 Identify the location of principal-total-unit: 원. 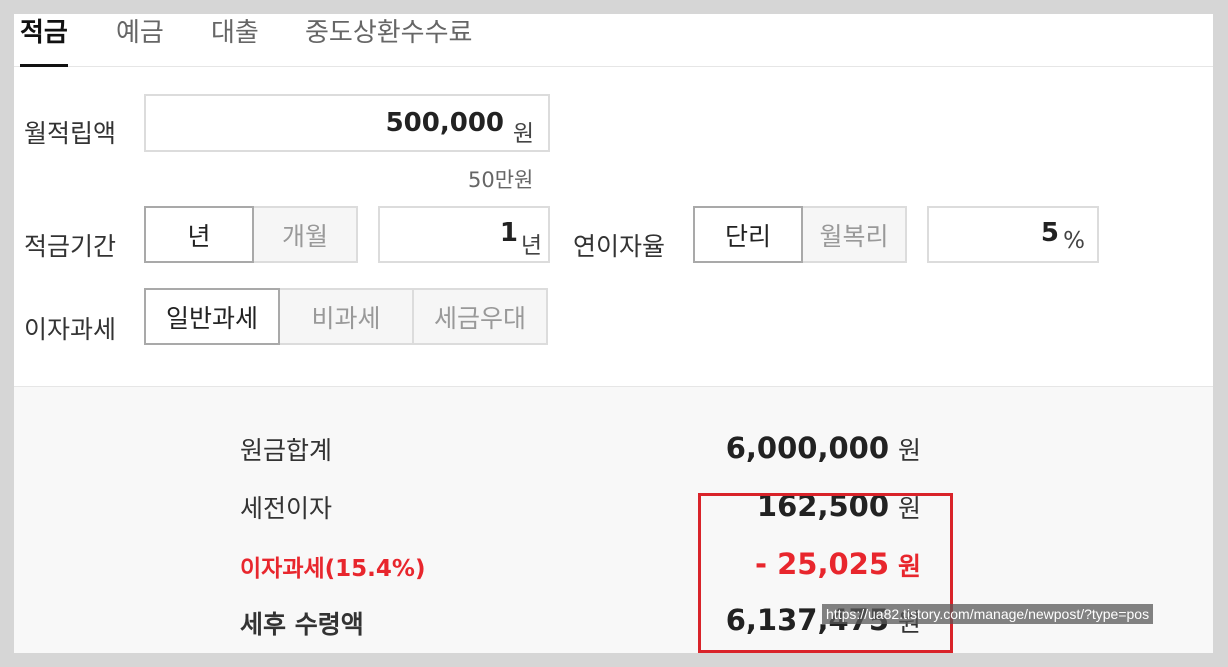
(910, 450).